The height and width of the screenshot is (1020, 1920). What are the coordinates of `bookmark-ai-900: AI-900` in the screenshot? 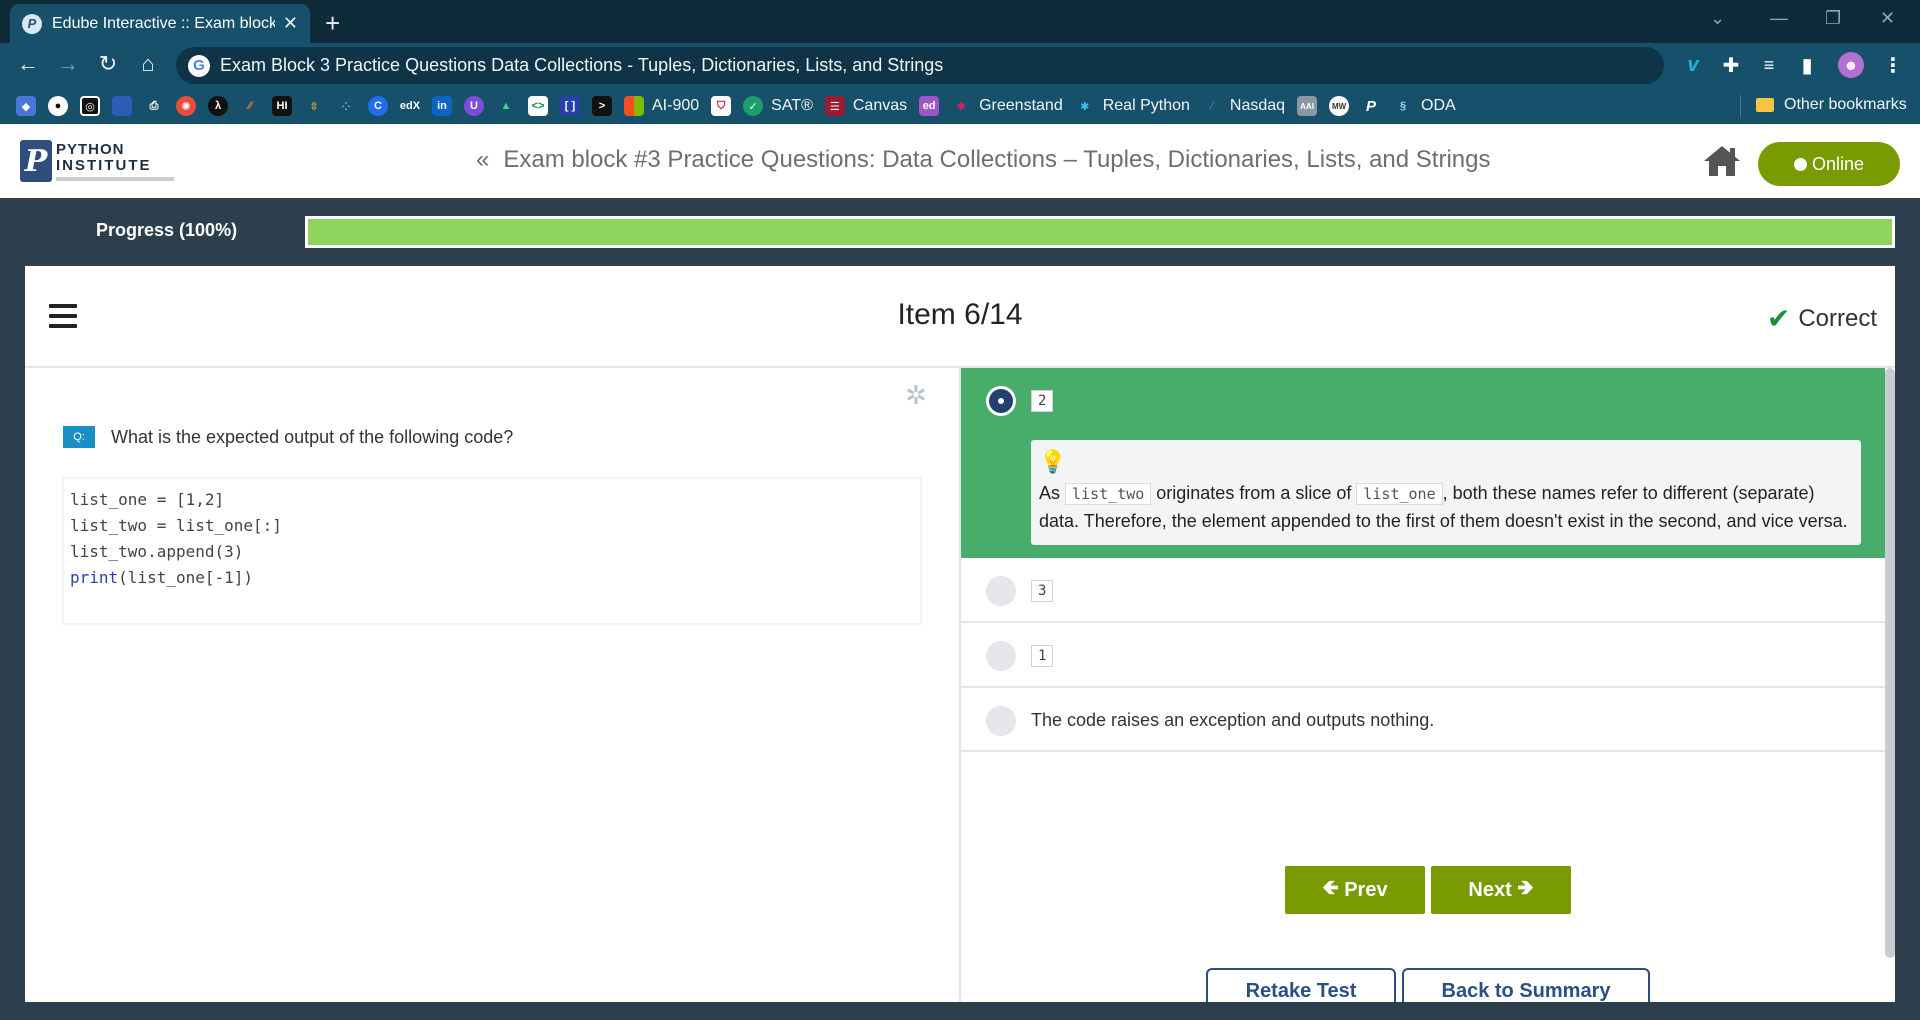 It's located at (661, 106).